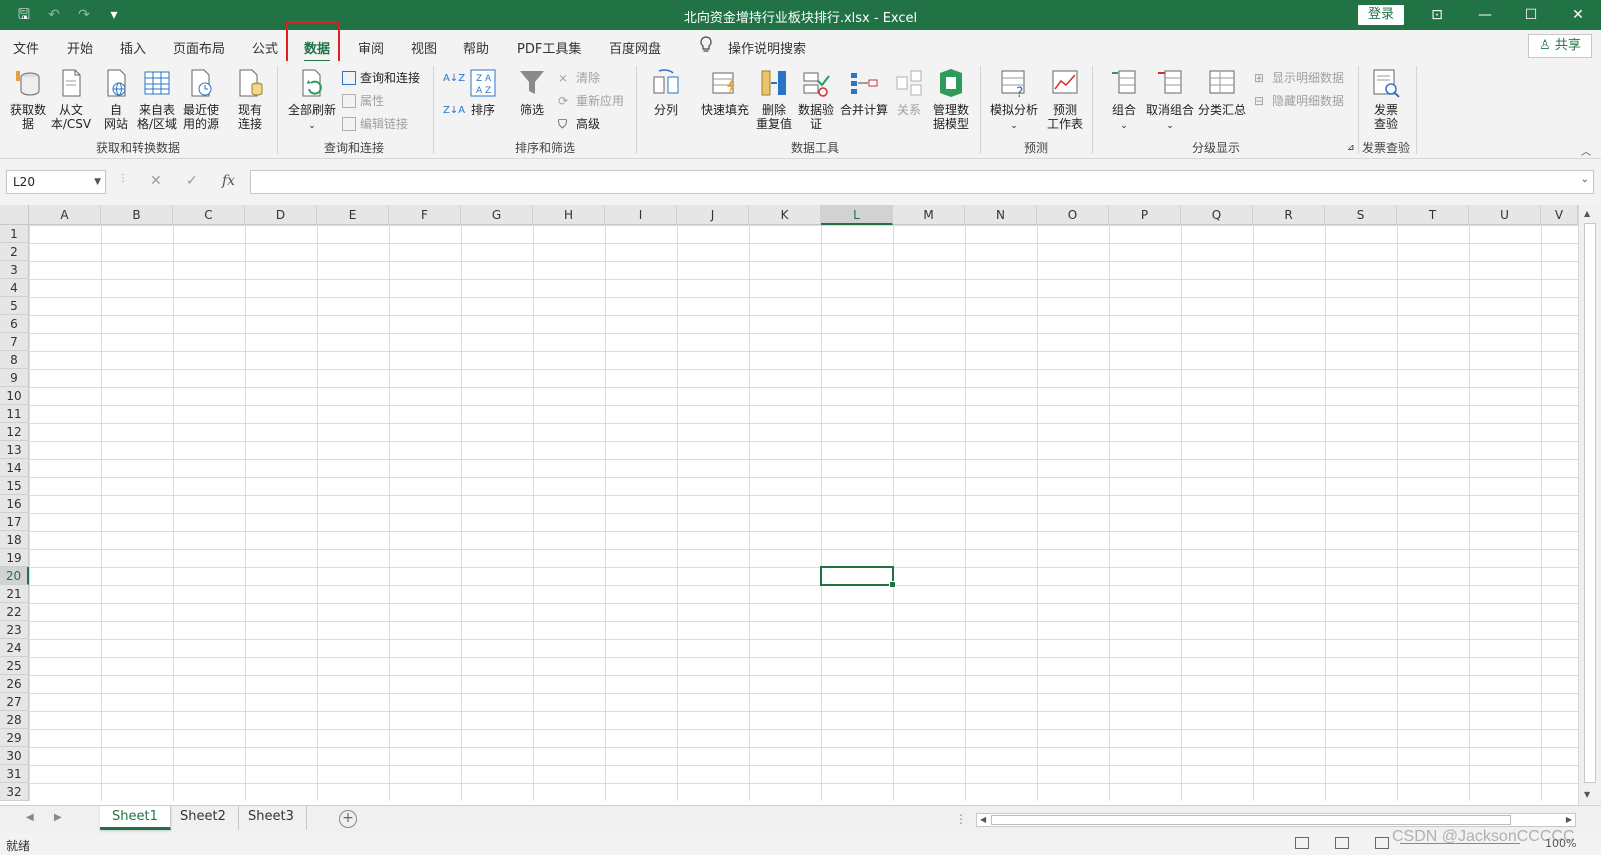 The image size is (1601, 855). I want to click on page-layout-view-icon, so click(1342, 843).